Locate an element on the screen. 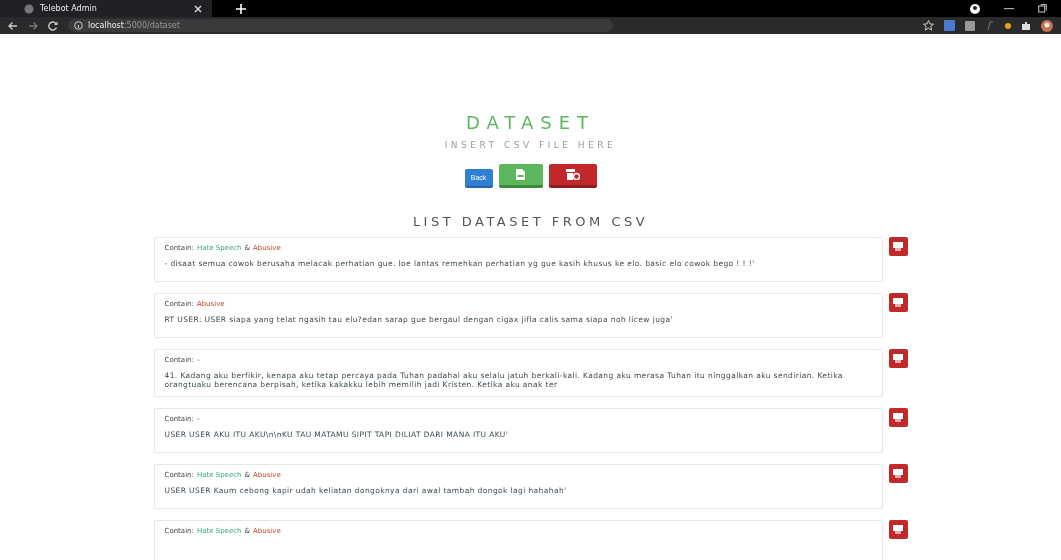 The image size is (1061, 560). file-icon is located at coordinates (520, 174).